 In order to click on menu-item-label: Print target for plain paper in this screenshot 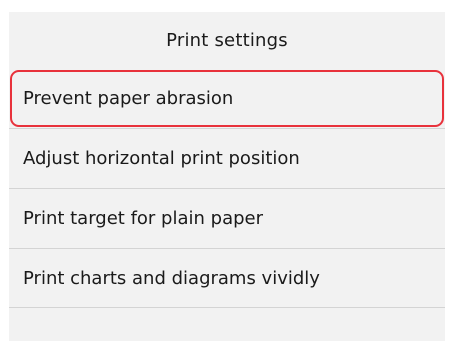, I will do `click(143, 218)`.